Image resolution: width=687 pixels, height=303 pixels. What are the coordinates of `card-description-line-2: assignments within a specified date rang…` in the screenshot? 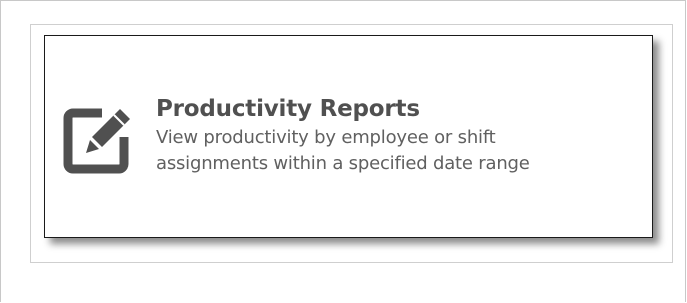 It's located at (343, 163).